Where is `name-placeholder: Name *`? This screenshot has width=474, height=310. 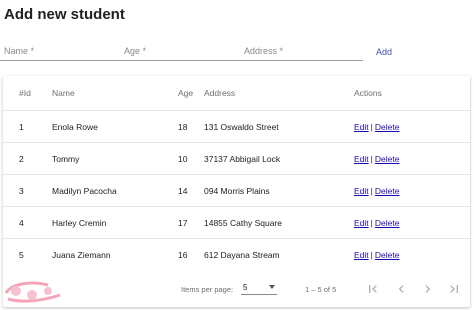
name-placeholder: Name * is located at coordinates (19, 51).